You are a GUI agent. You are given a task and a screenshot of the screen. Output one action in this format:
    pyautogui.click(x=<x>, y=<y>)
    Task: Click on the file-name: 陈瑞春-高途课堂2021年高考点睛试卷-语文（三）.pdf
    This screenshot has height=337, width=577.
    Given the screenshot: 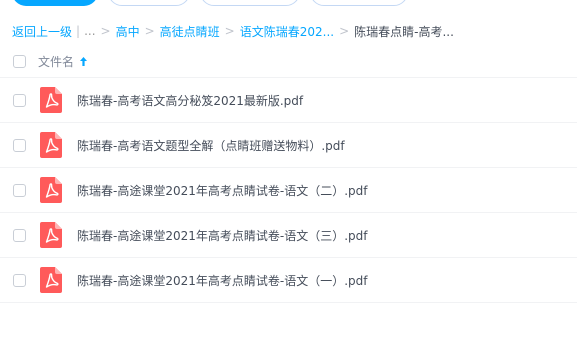 What is the action you would take?
    pyautogui.click(x=222, y=235)
    